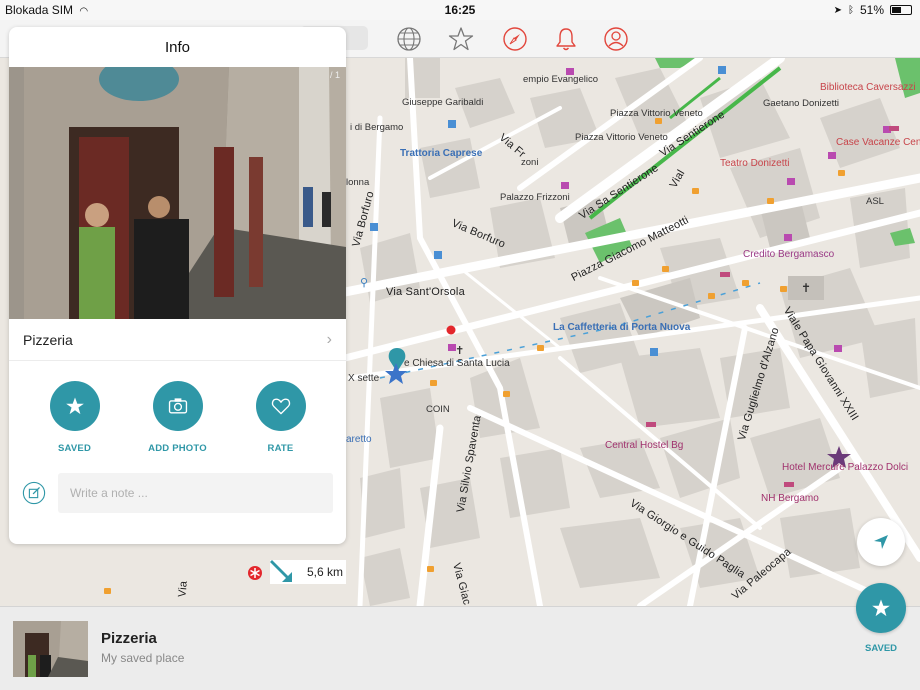  What do you see at coordinates (754, 163) in the screenshot?
I see `poi-teatro-donizetti: Teatro Donizetti` at bounding box center [754, 163].